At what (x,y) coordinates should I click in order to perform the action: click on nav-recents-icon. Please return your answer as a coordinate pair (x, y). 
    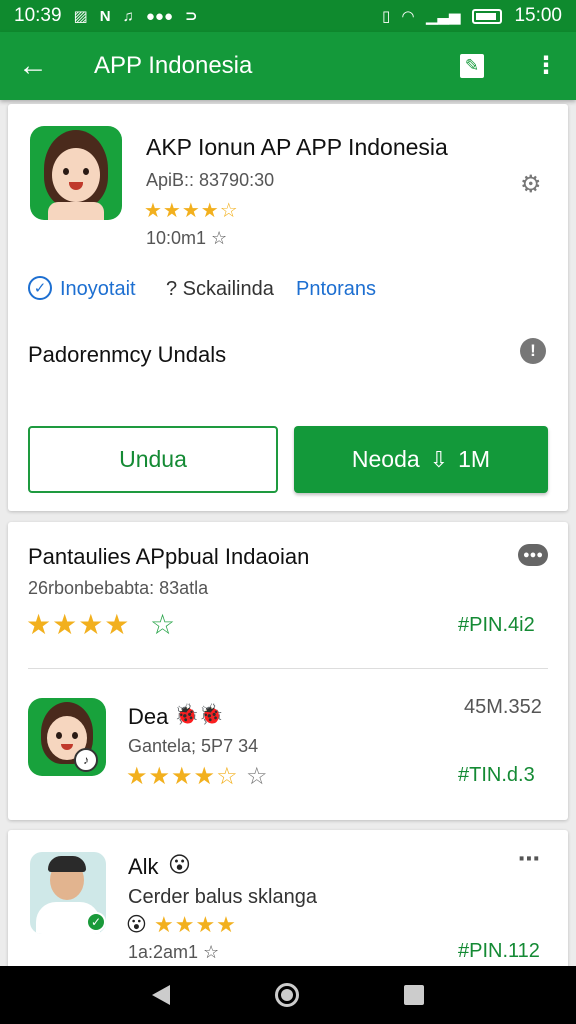
    Looking at the image, I should click on (413, 995).